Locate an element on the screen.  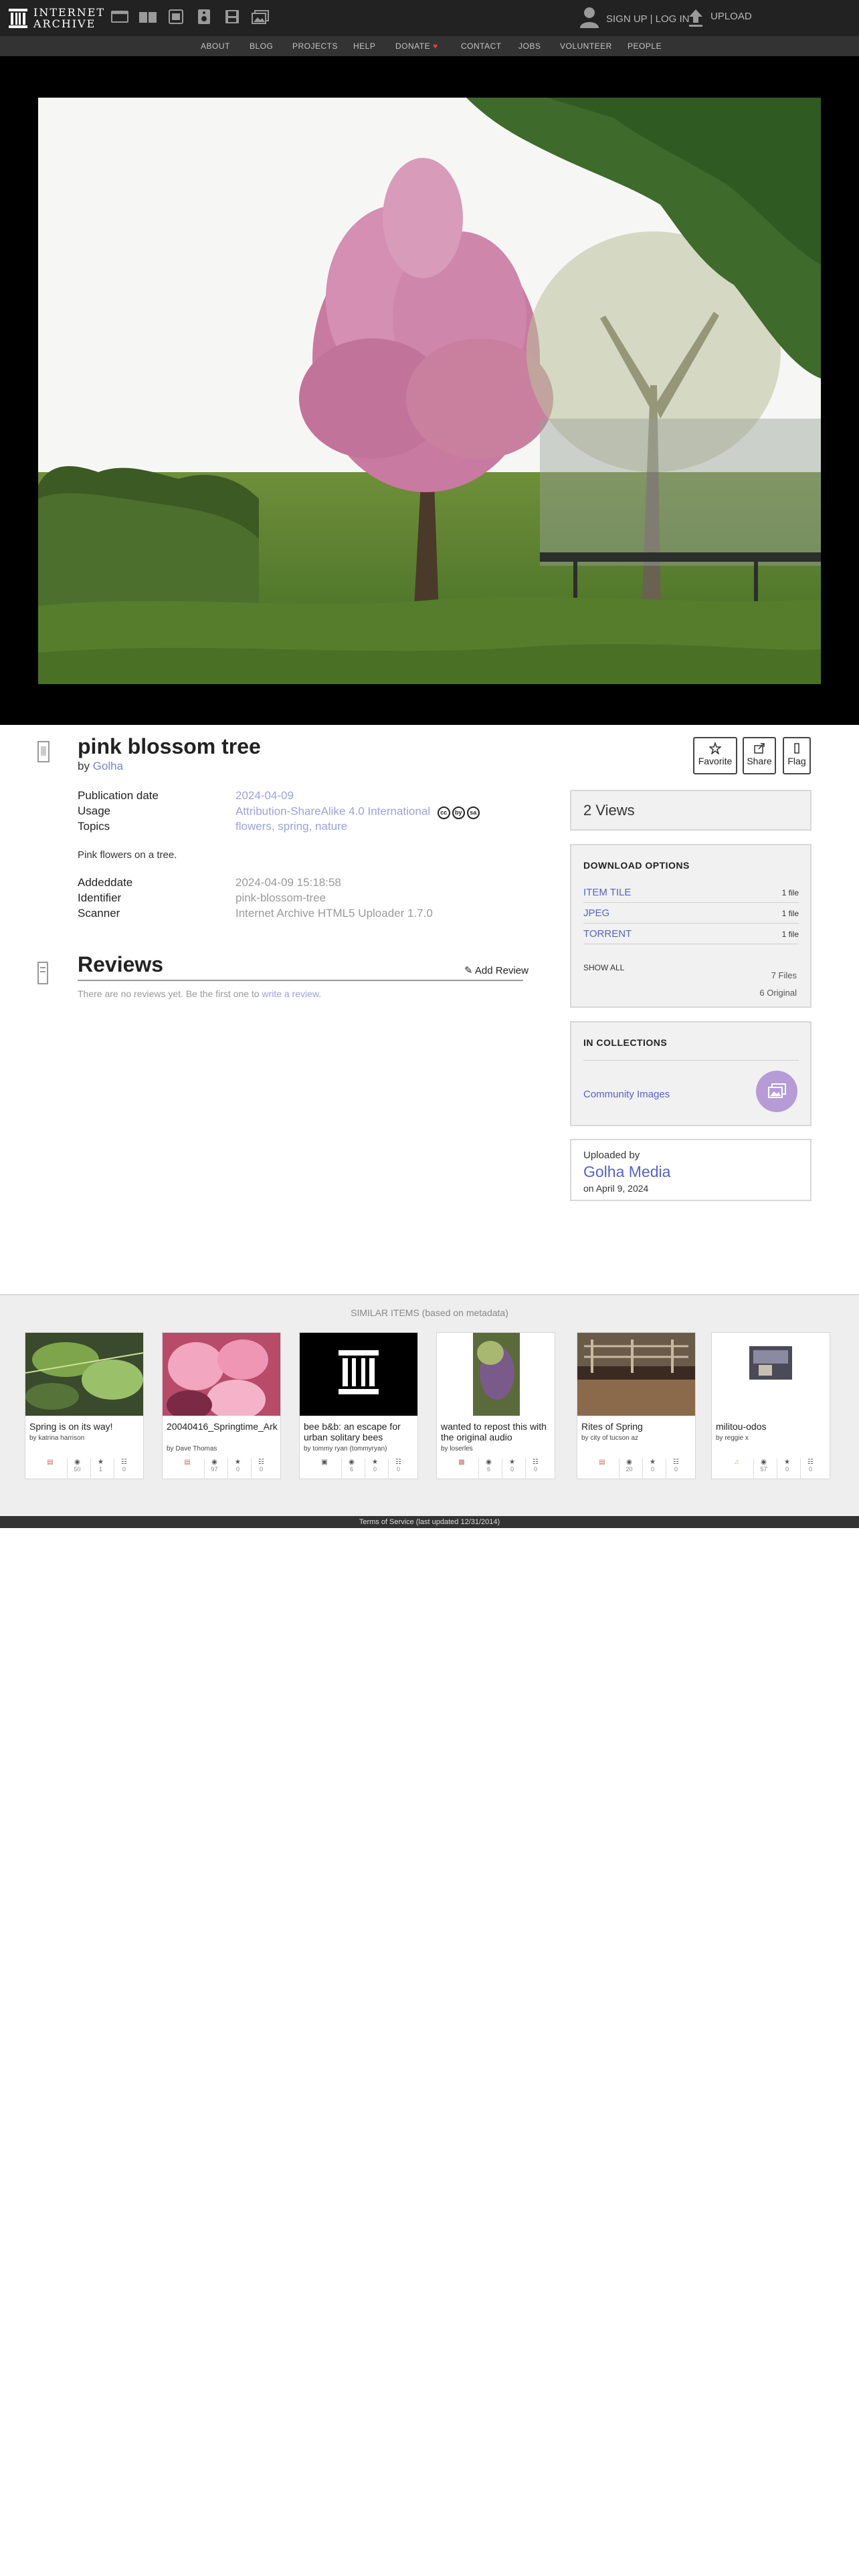
stat-value: 1 is located at coordinates (100, 1470).